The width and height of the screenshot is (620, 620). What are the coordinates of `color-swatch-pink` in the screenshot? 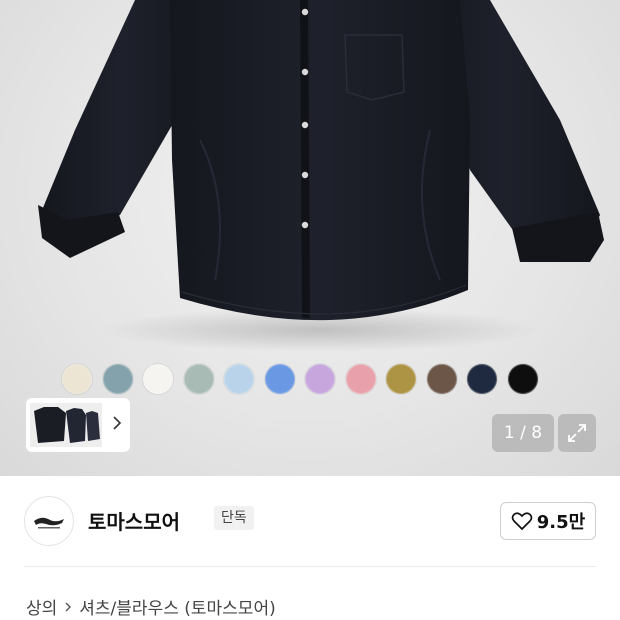 It's located at (360, 379).